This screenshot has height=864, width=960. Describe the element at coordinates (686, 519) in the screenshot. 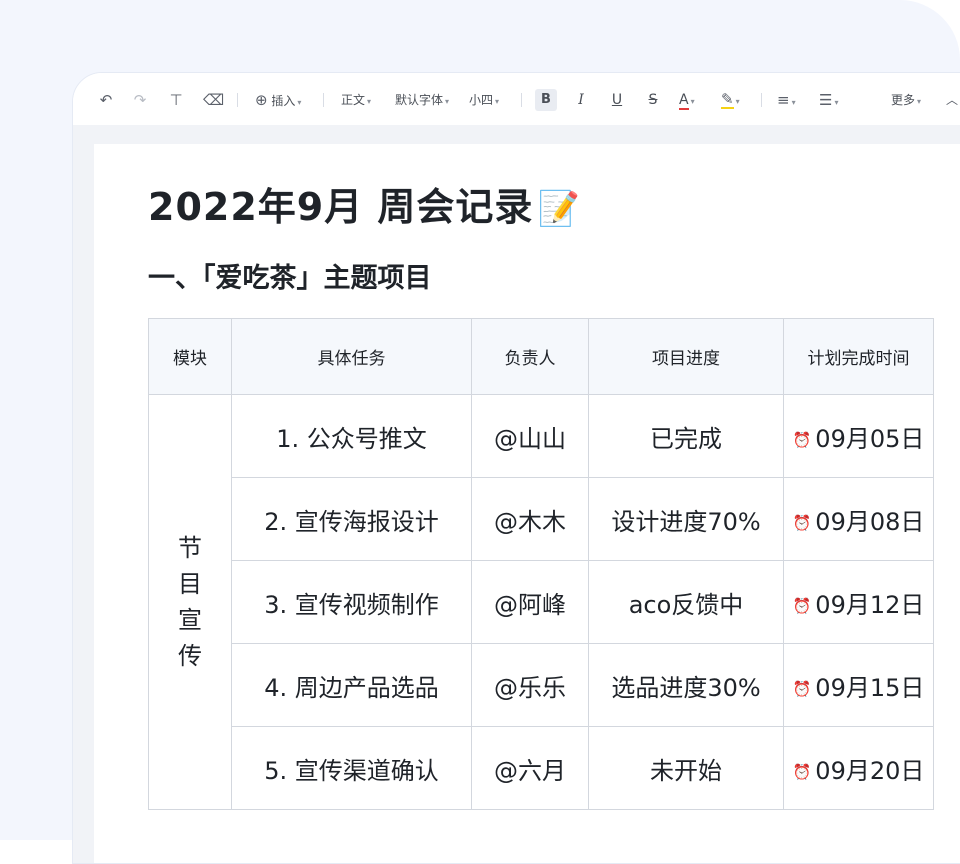

I see `progress-cell: 设计进度70%` at that location.